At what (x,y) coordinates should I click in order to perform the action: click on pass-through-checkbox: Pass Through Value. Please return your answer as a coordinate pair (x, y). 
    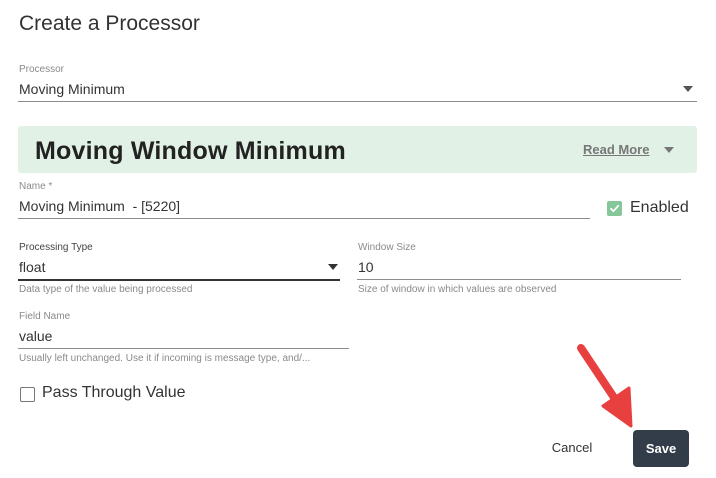
    Looking at the image, I should click on (114, 394).